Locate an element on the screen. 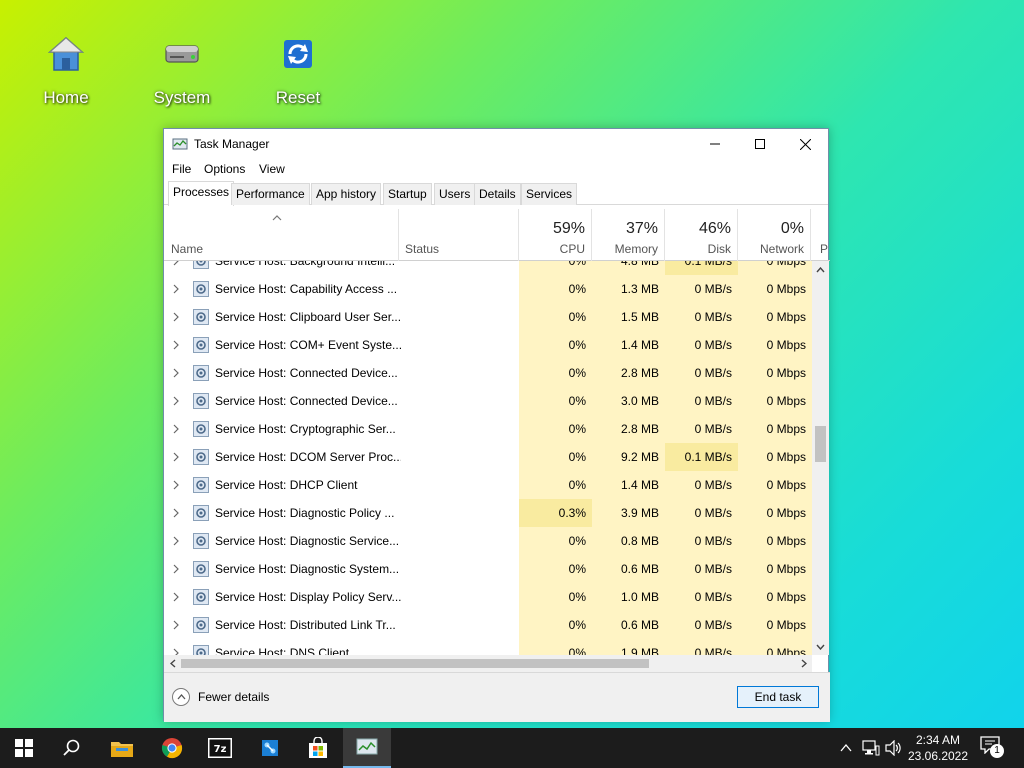 The height and width of the screenshot is (768, 1024). vertical-scrollbar is located at coordinates (820, 458).